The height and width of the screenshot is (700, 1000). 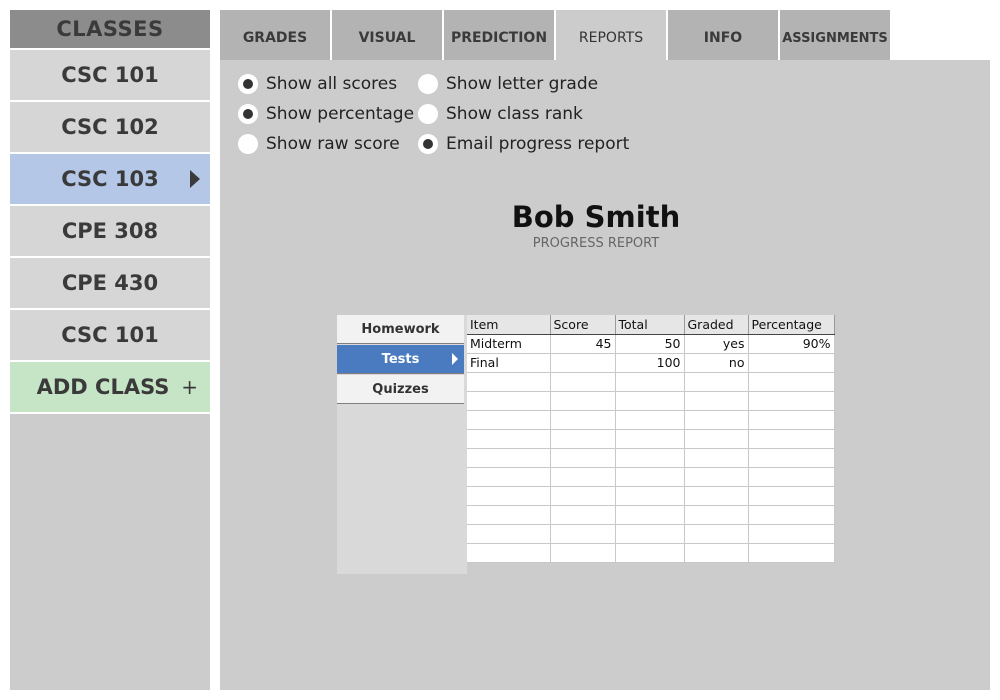 I want to click on class-label: CPE 430, so click(x=110, y=283).